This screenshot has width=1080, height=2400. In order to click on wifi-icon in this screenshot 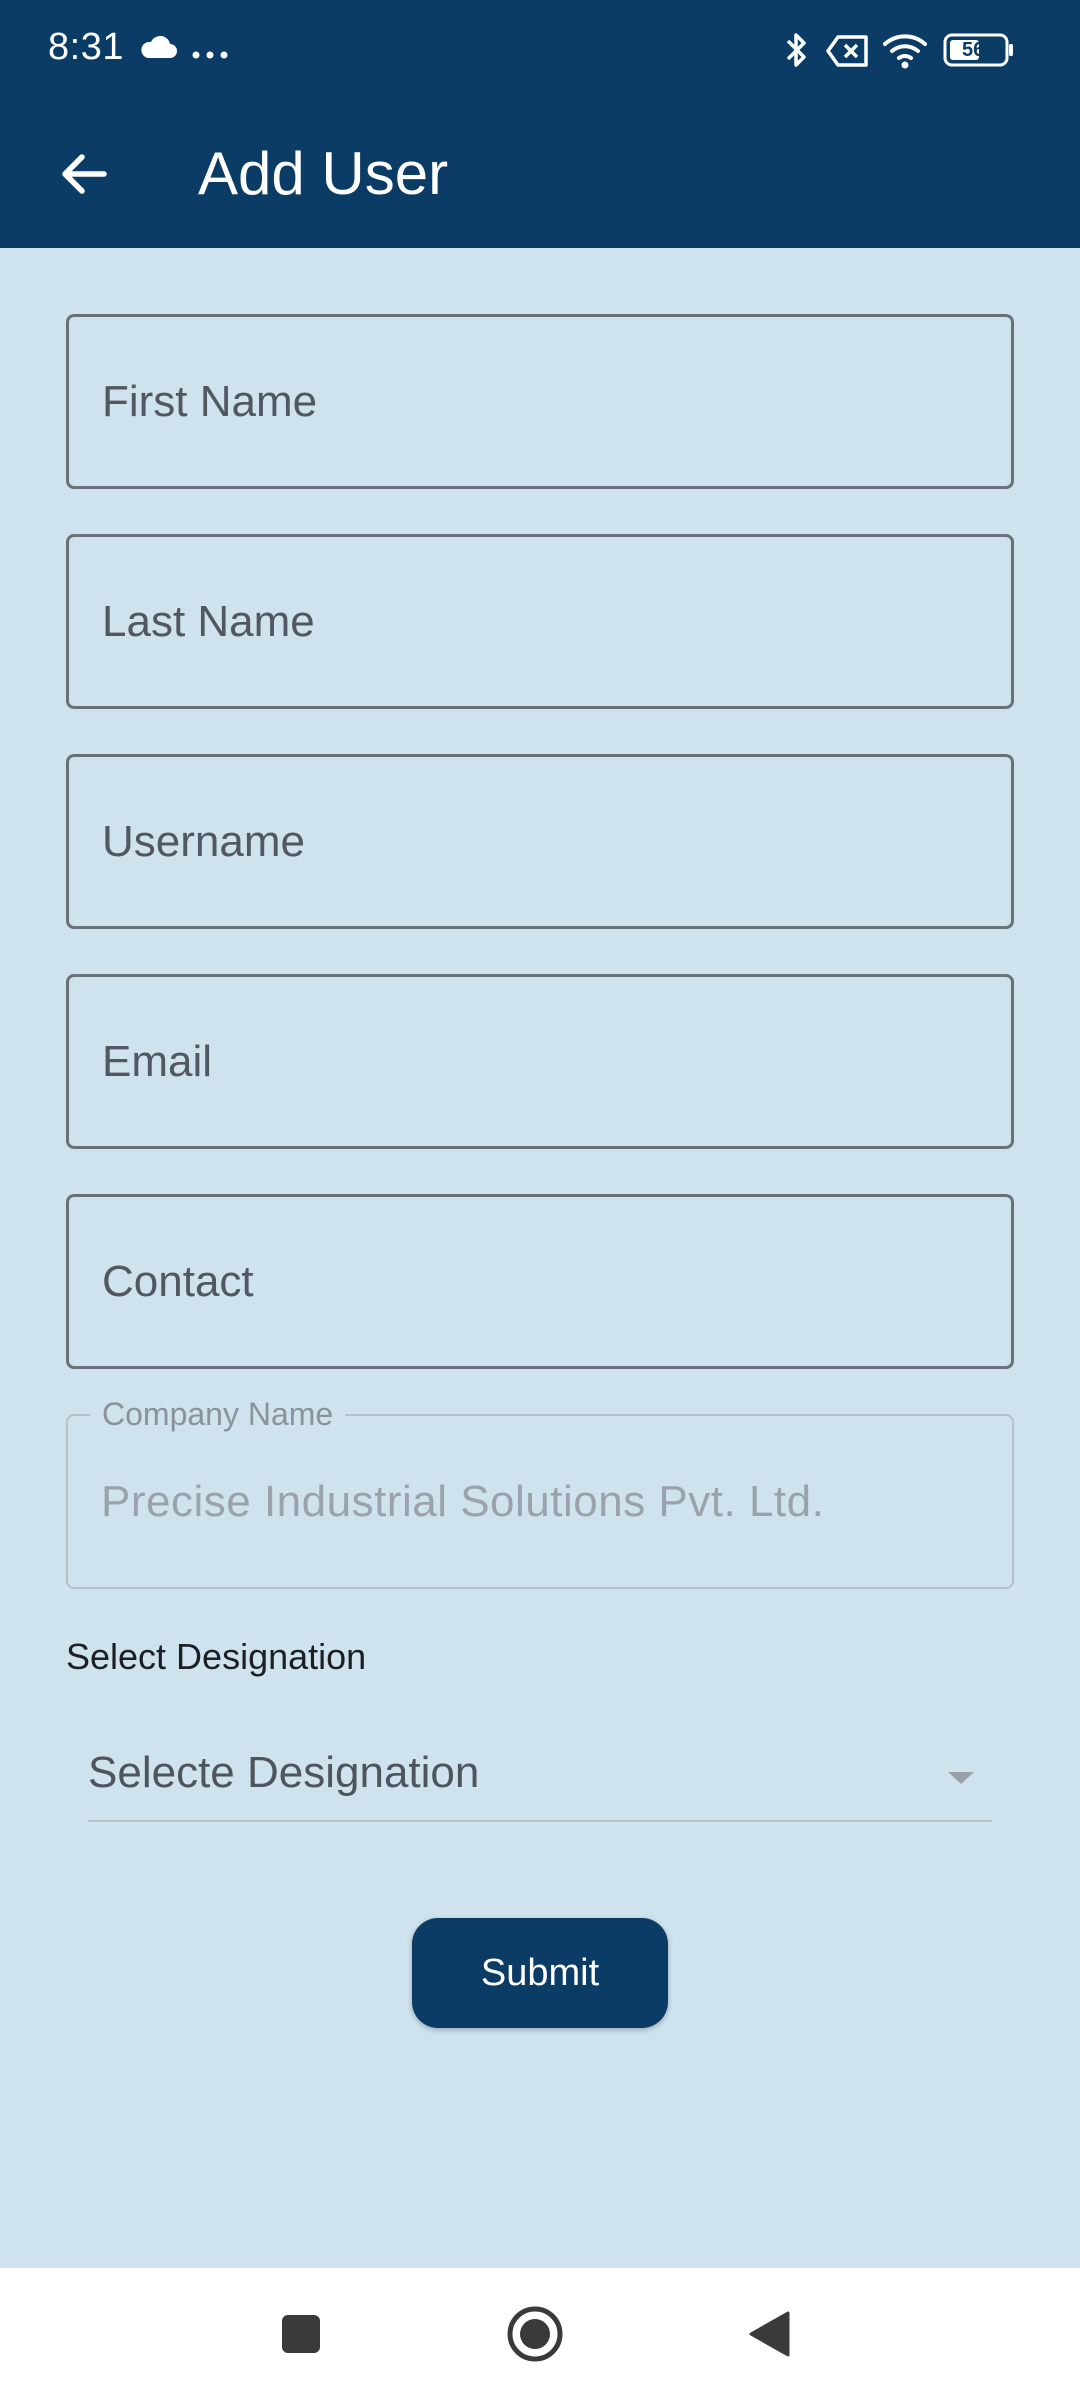, I will do `click(905, 51)`.